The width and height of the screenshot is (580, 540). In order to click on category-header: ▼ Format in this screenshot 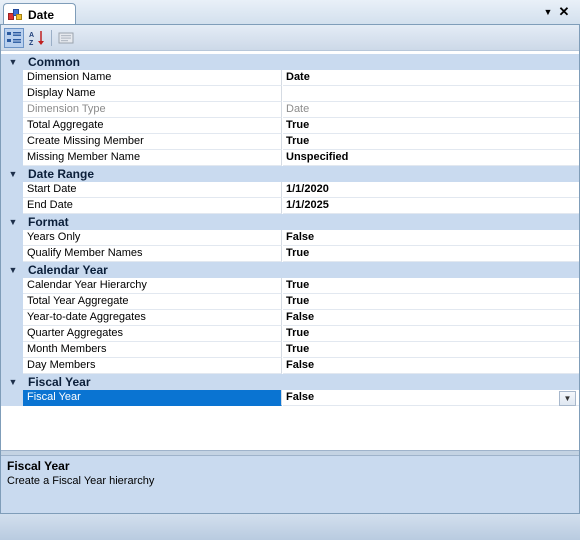, I will do `click(290, 222)`.